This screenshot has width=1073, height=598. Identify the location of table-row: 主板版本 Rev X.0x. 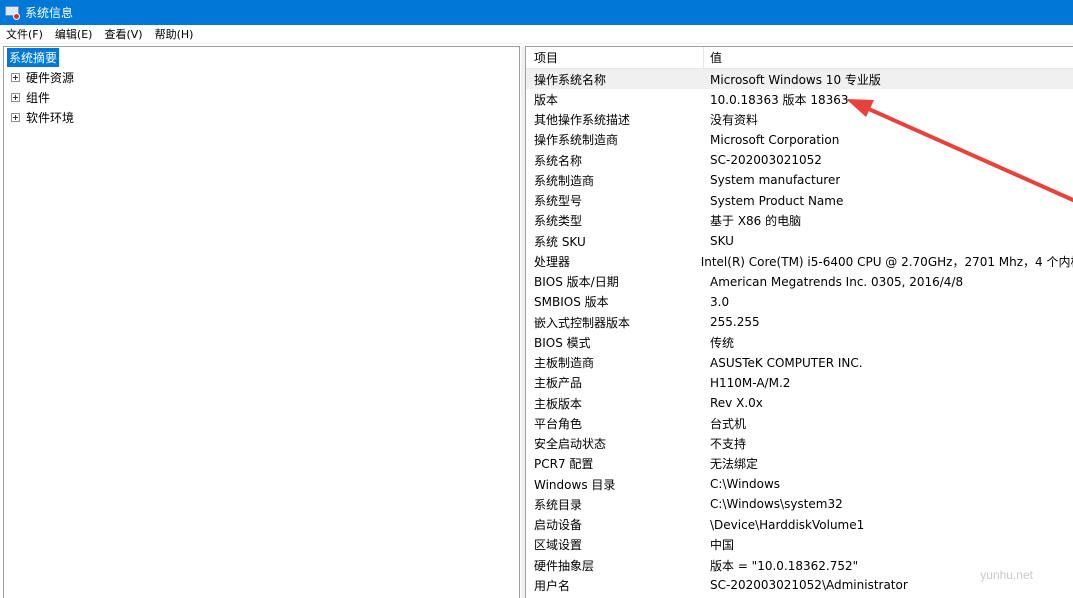
(799, 403).